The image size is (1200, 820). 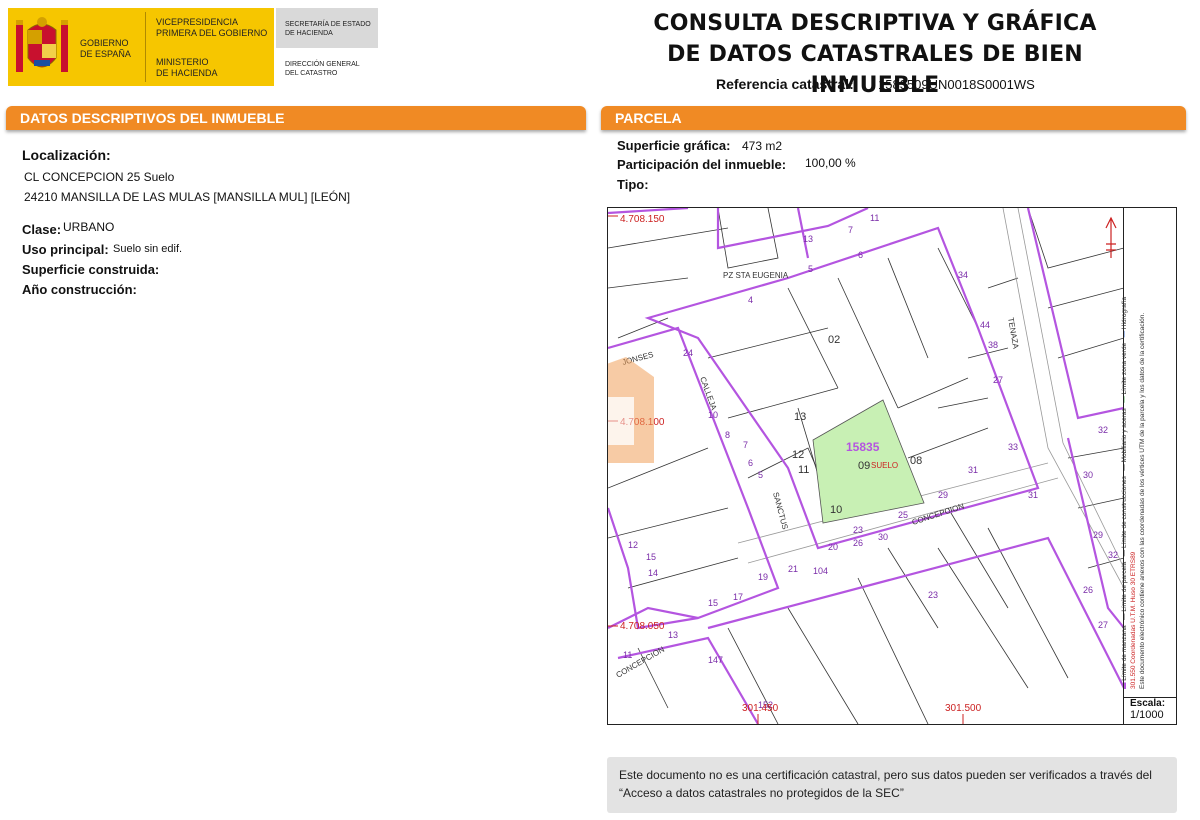 I want to click on svg-text: 25, so click(x=903, y=515).